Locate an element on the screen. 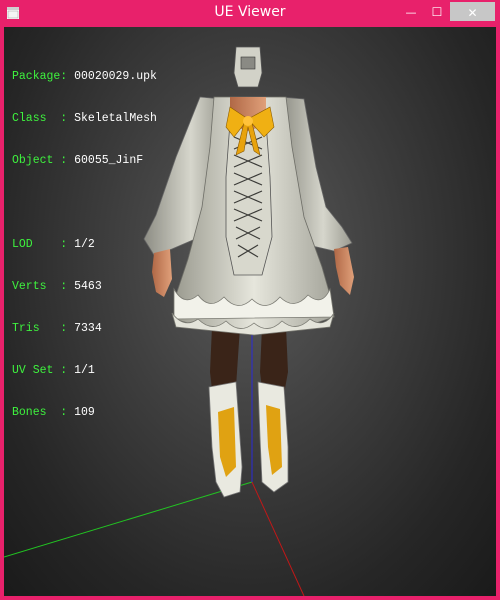  bones-row: Bones : 109 is located at coordinates (84, 413).